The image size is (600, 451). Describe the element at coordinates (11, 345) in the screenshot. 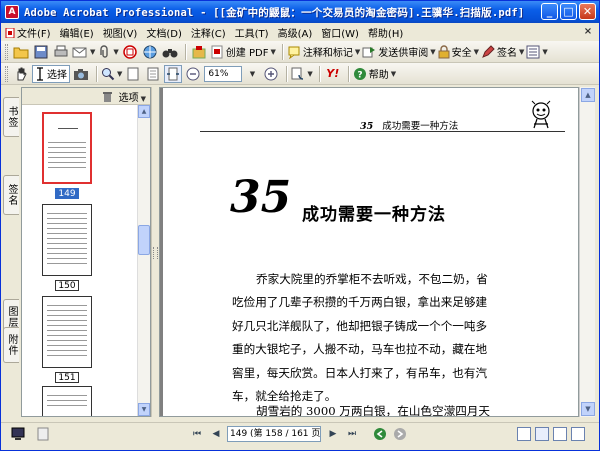

I see `tab-attachments: 附件` at that location.